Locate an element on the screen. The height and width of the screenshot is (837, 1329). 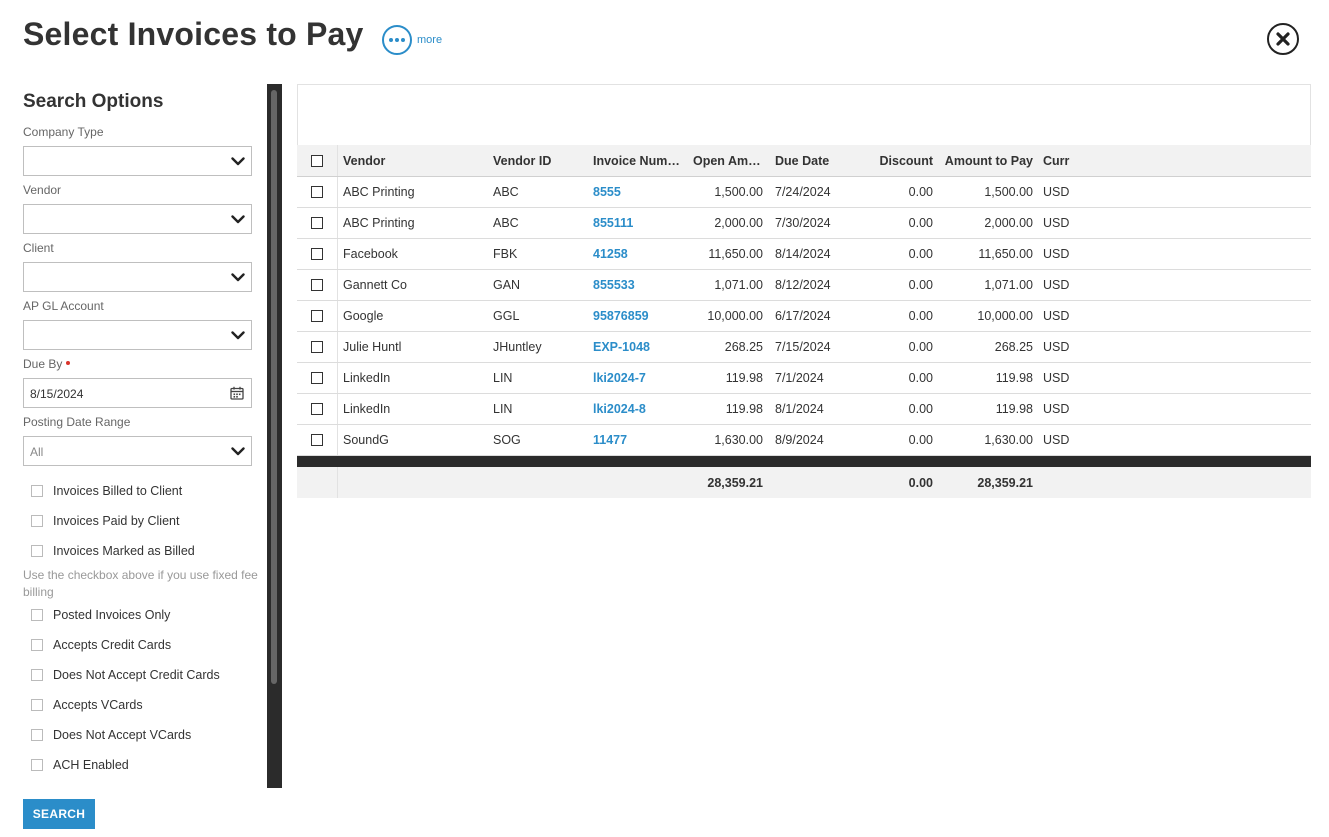
checkbox-label: Does Not Accept Credit Cards is located at coordinates (136, 675).